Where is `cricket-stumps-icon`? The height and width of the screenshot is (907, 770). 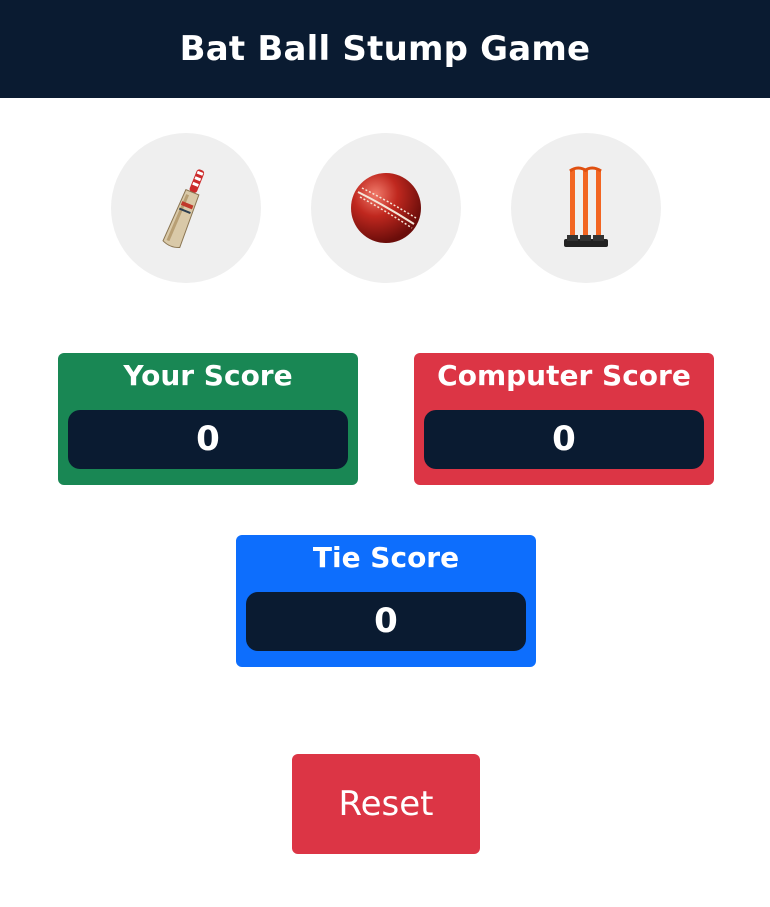 cricket-stumps-icon is located at coordinates (586, 206).